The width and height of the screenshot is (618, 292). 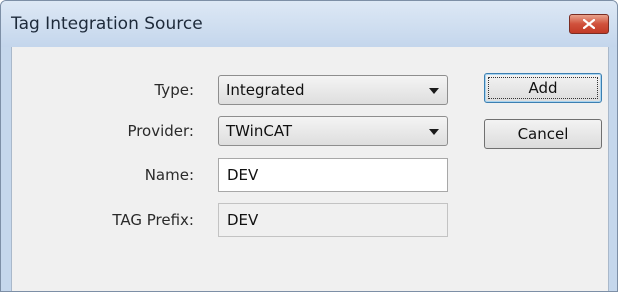 I want to click on type-dropdown: Integrated, so click(x=333, y=90).